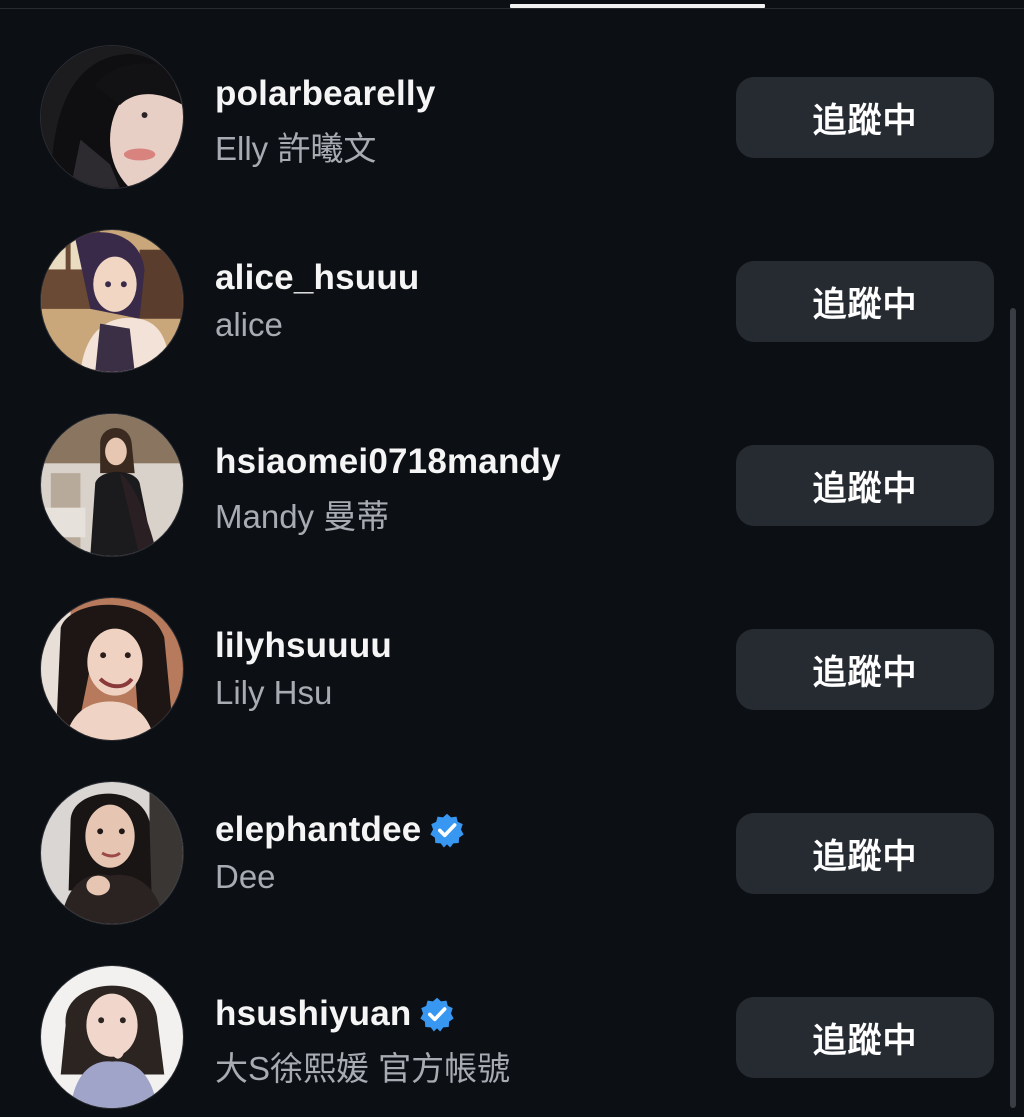 The image size is (1024, 1117). I want to click on username: hsushiyuan, so click(313, 1014).